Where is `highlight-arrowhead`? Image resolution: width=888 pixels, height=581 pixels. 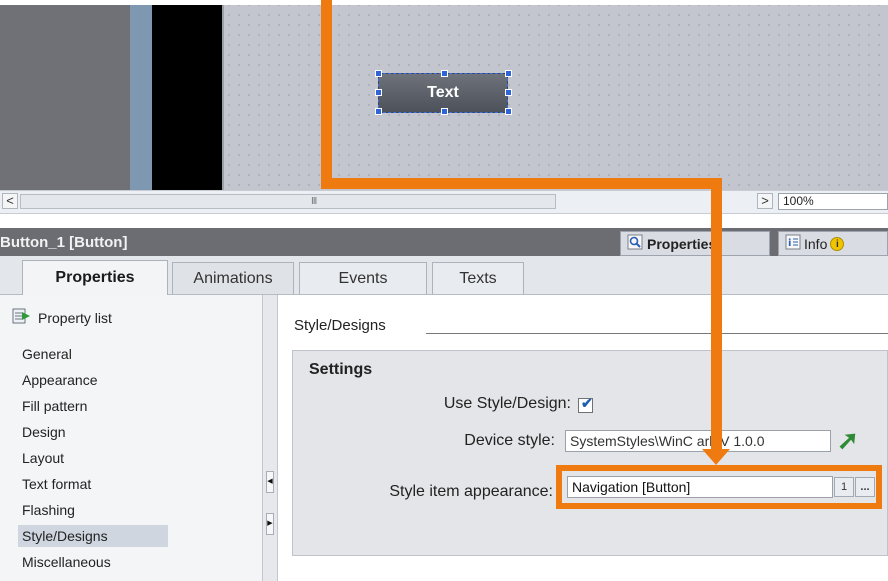
highlight-arrowhead is located at coordinates (716, 457).